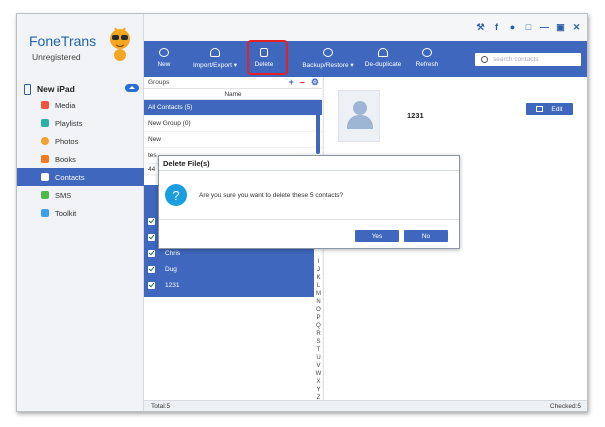  I want to click on ipad-icon, so click(27, 89).